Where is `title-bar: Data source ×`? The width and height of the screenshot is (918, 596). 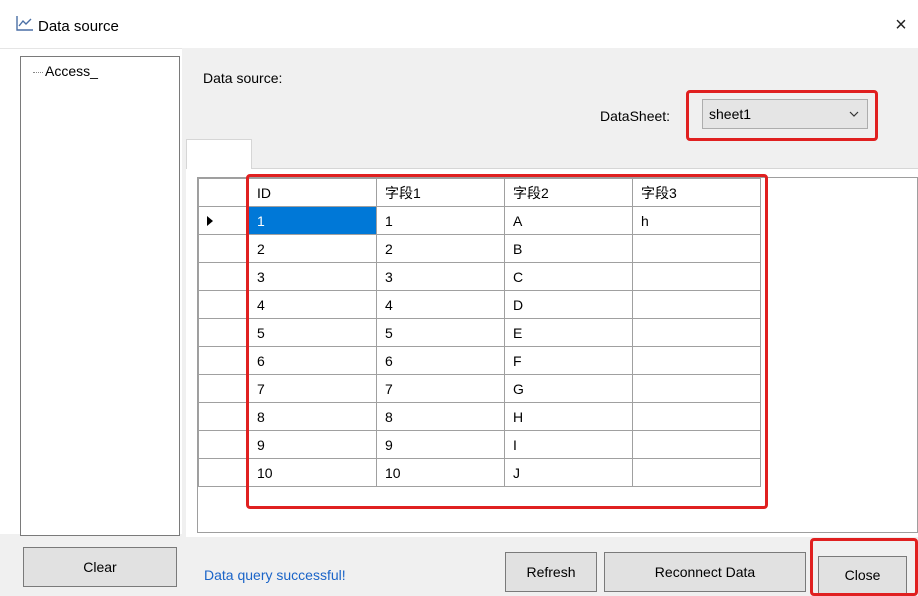 title-bar: Data source × is located at coordinates (459, 24).